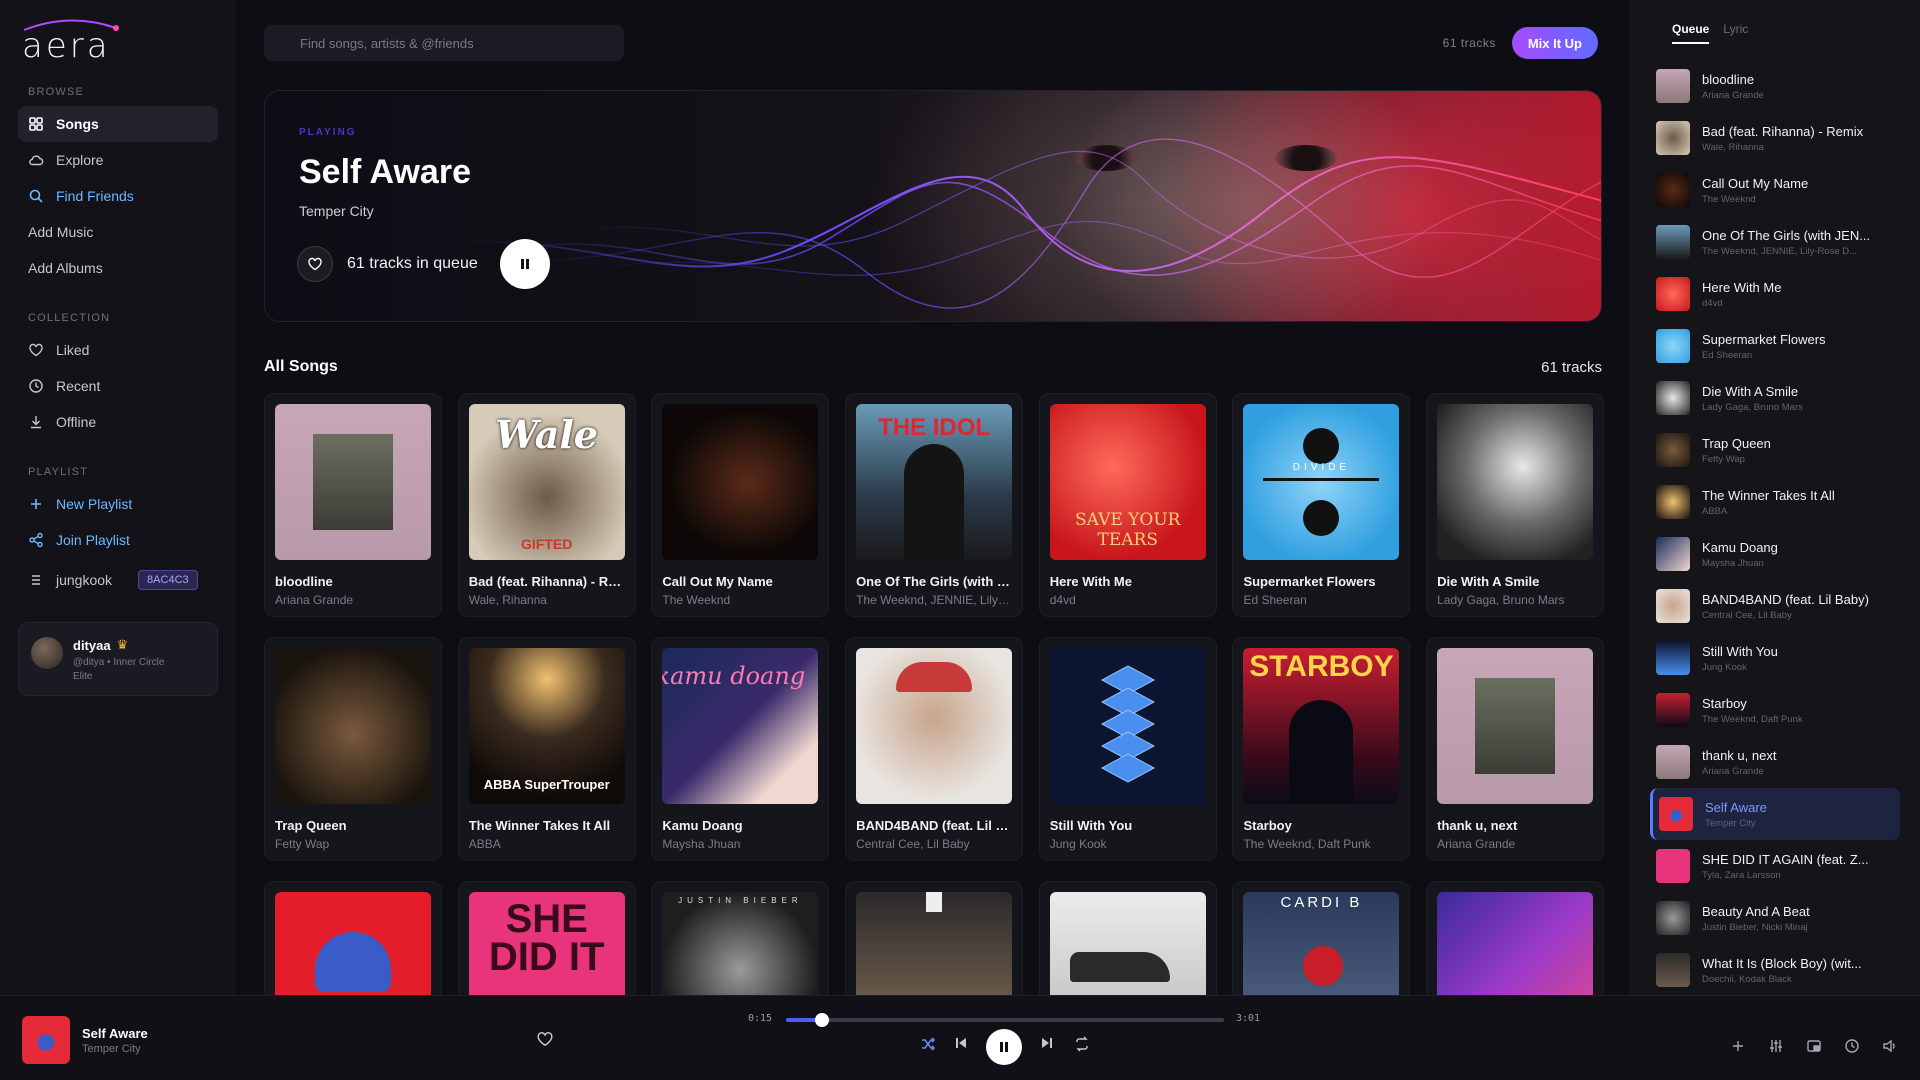 This screenshot has height=1080, width=1920. What do you see at coordinates (1307, 844) in the screenshot?
I see `song-artist: The Weeknd, Daft Punk` at bounding box center [1307, 844].